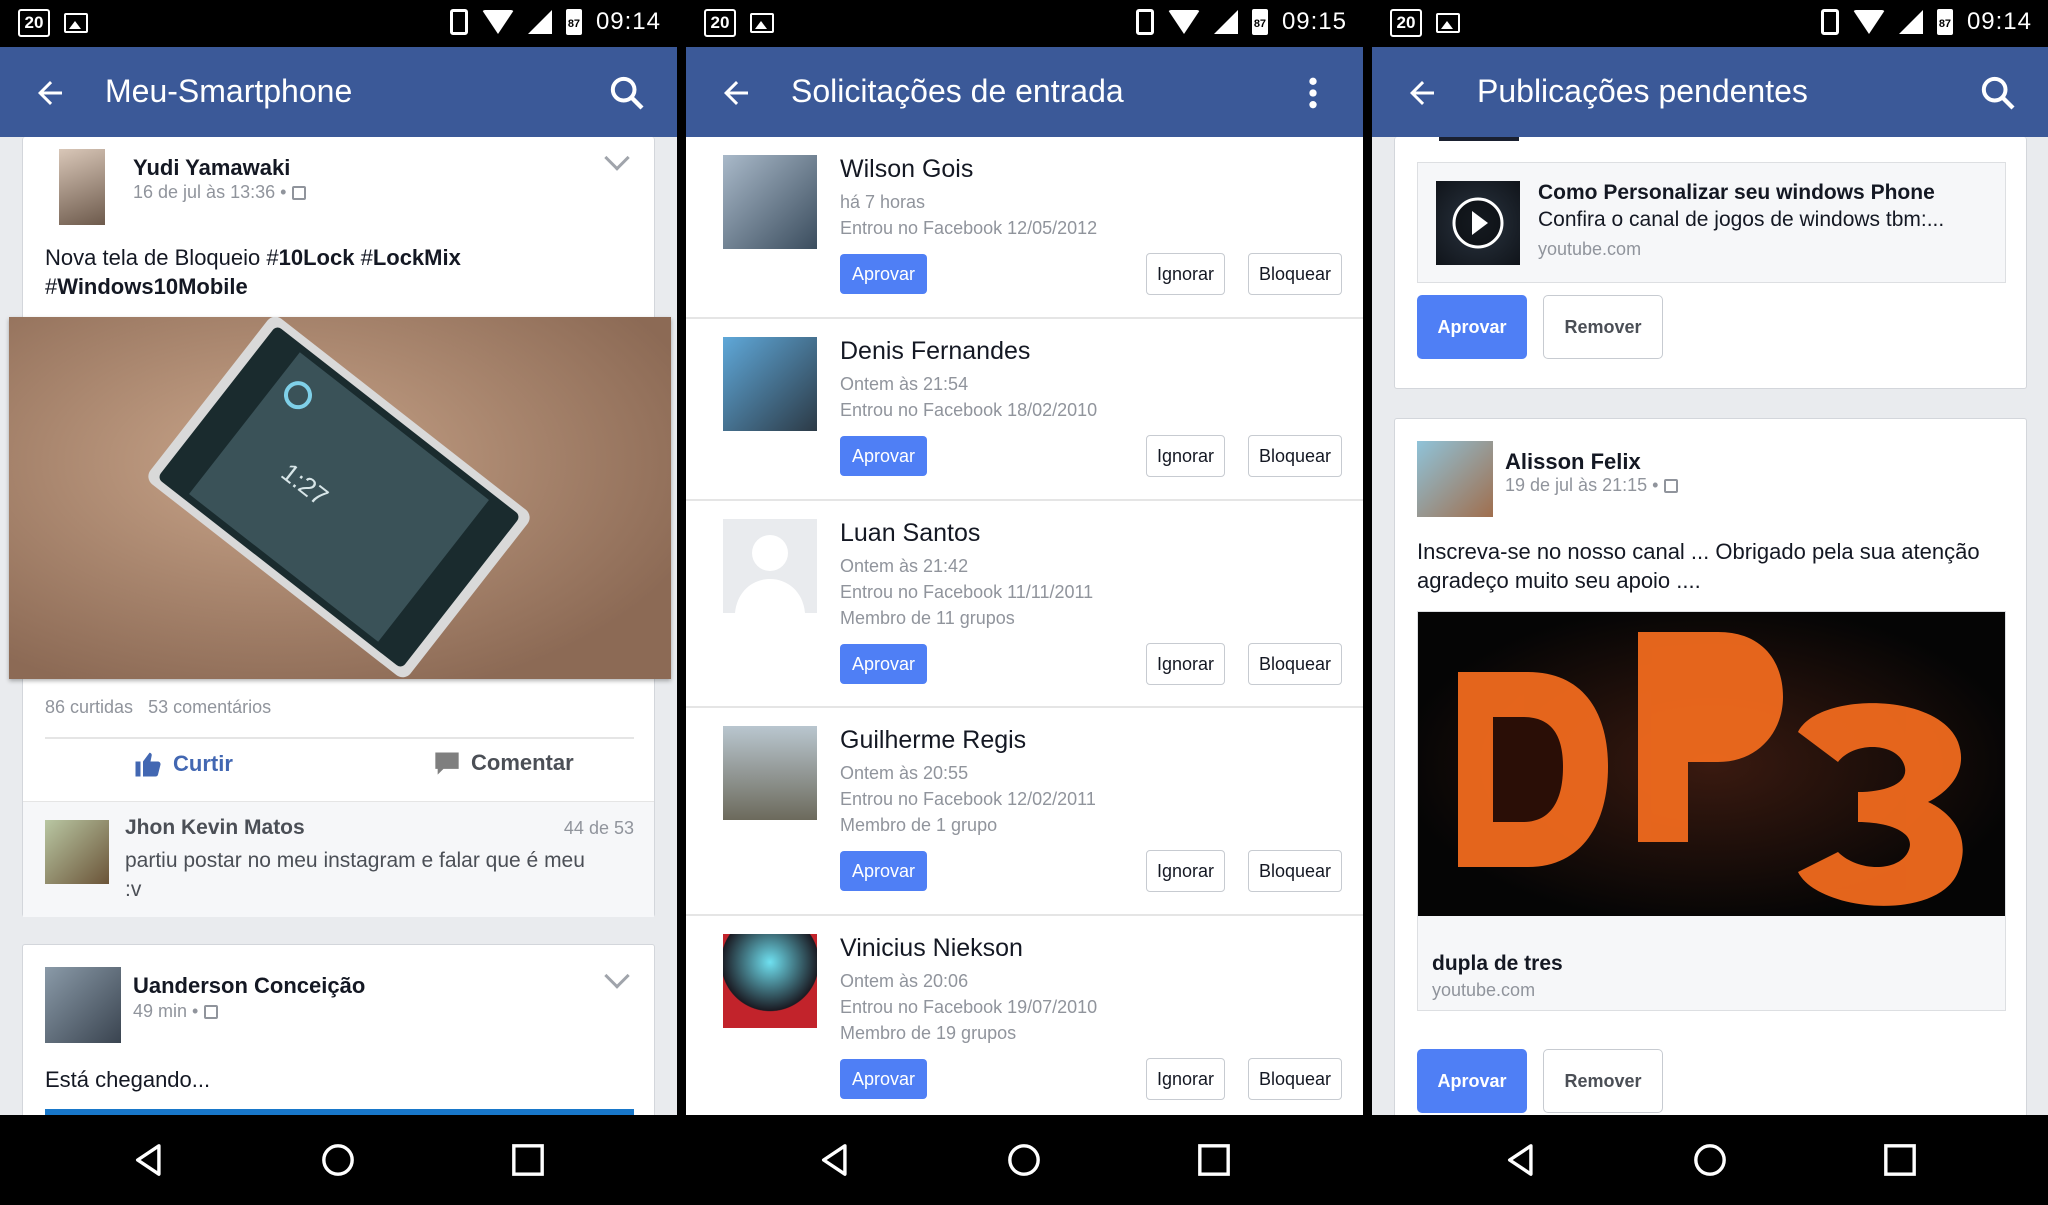  I want to click on post-text-part: #, so click(51, 286).